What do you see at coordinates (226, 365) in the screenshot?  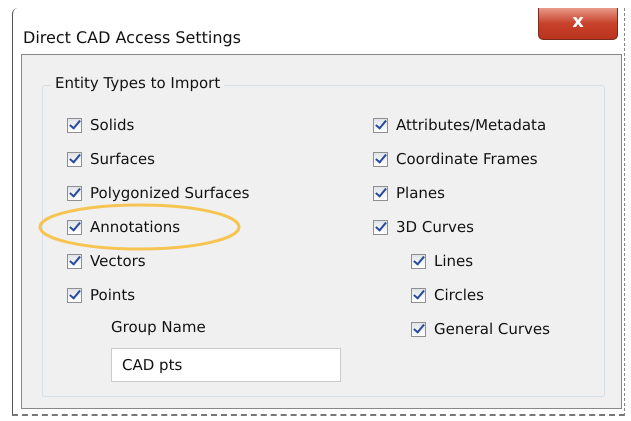 I see `group-name-field: CAD pts` at bounding box center [226, 365].